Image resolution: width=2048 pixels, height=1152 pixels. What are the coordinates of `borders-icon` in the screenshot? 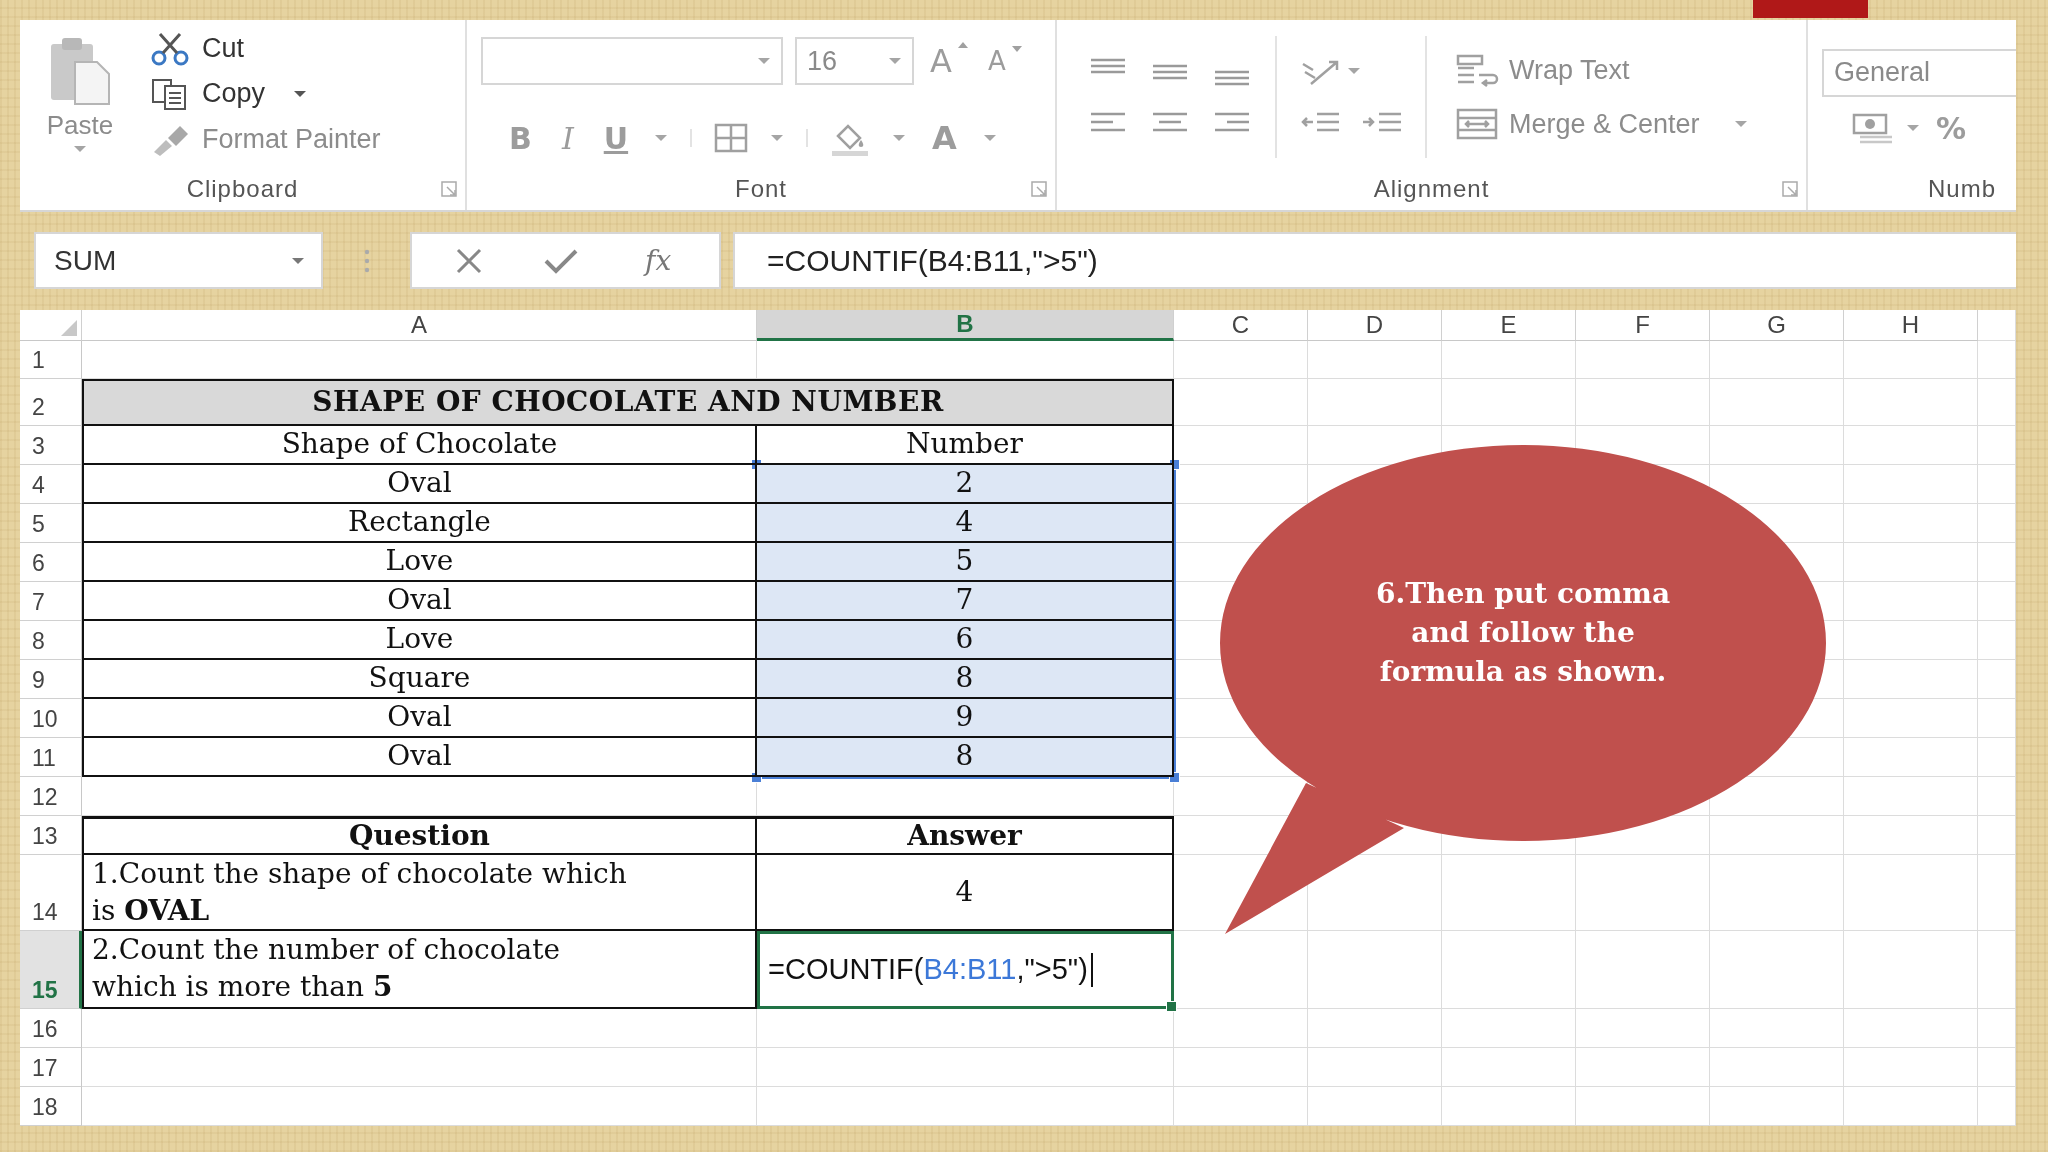 It's located at (731, 138).